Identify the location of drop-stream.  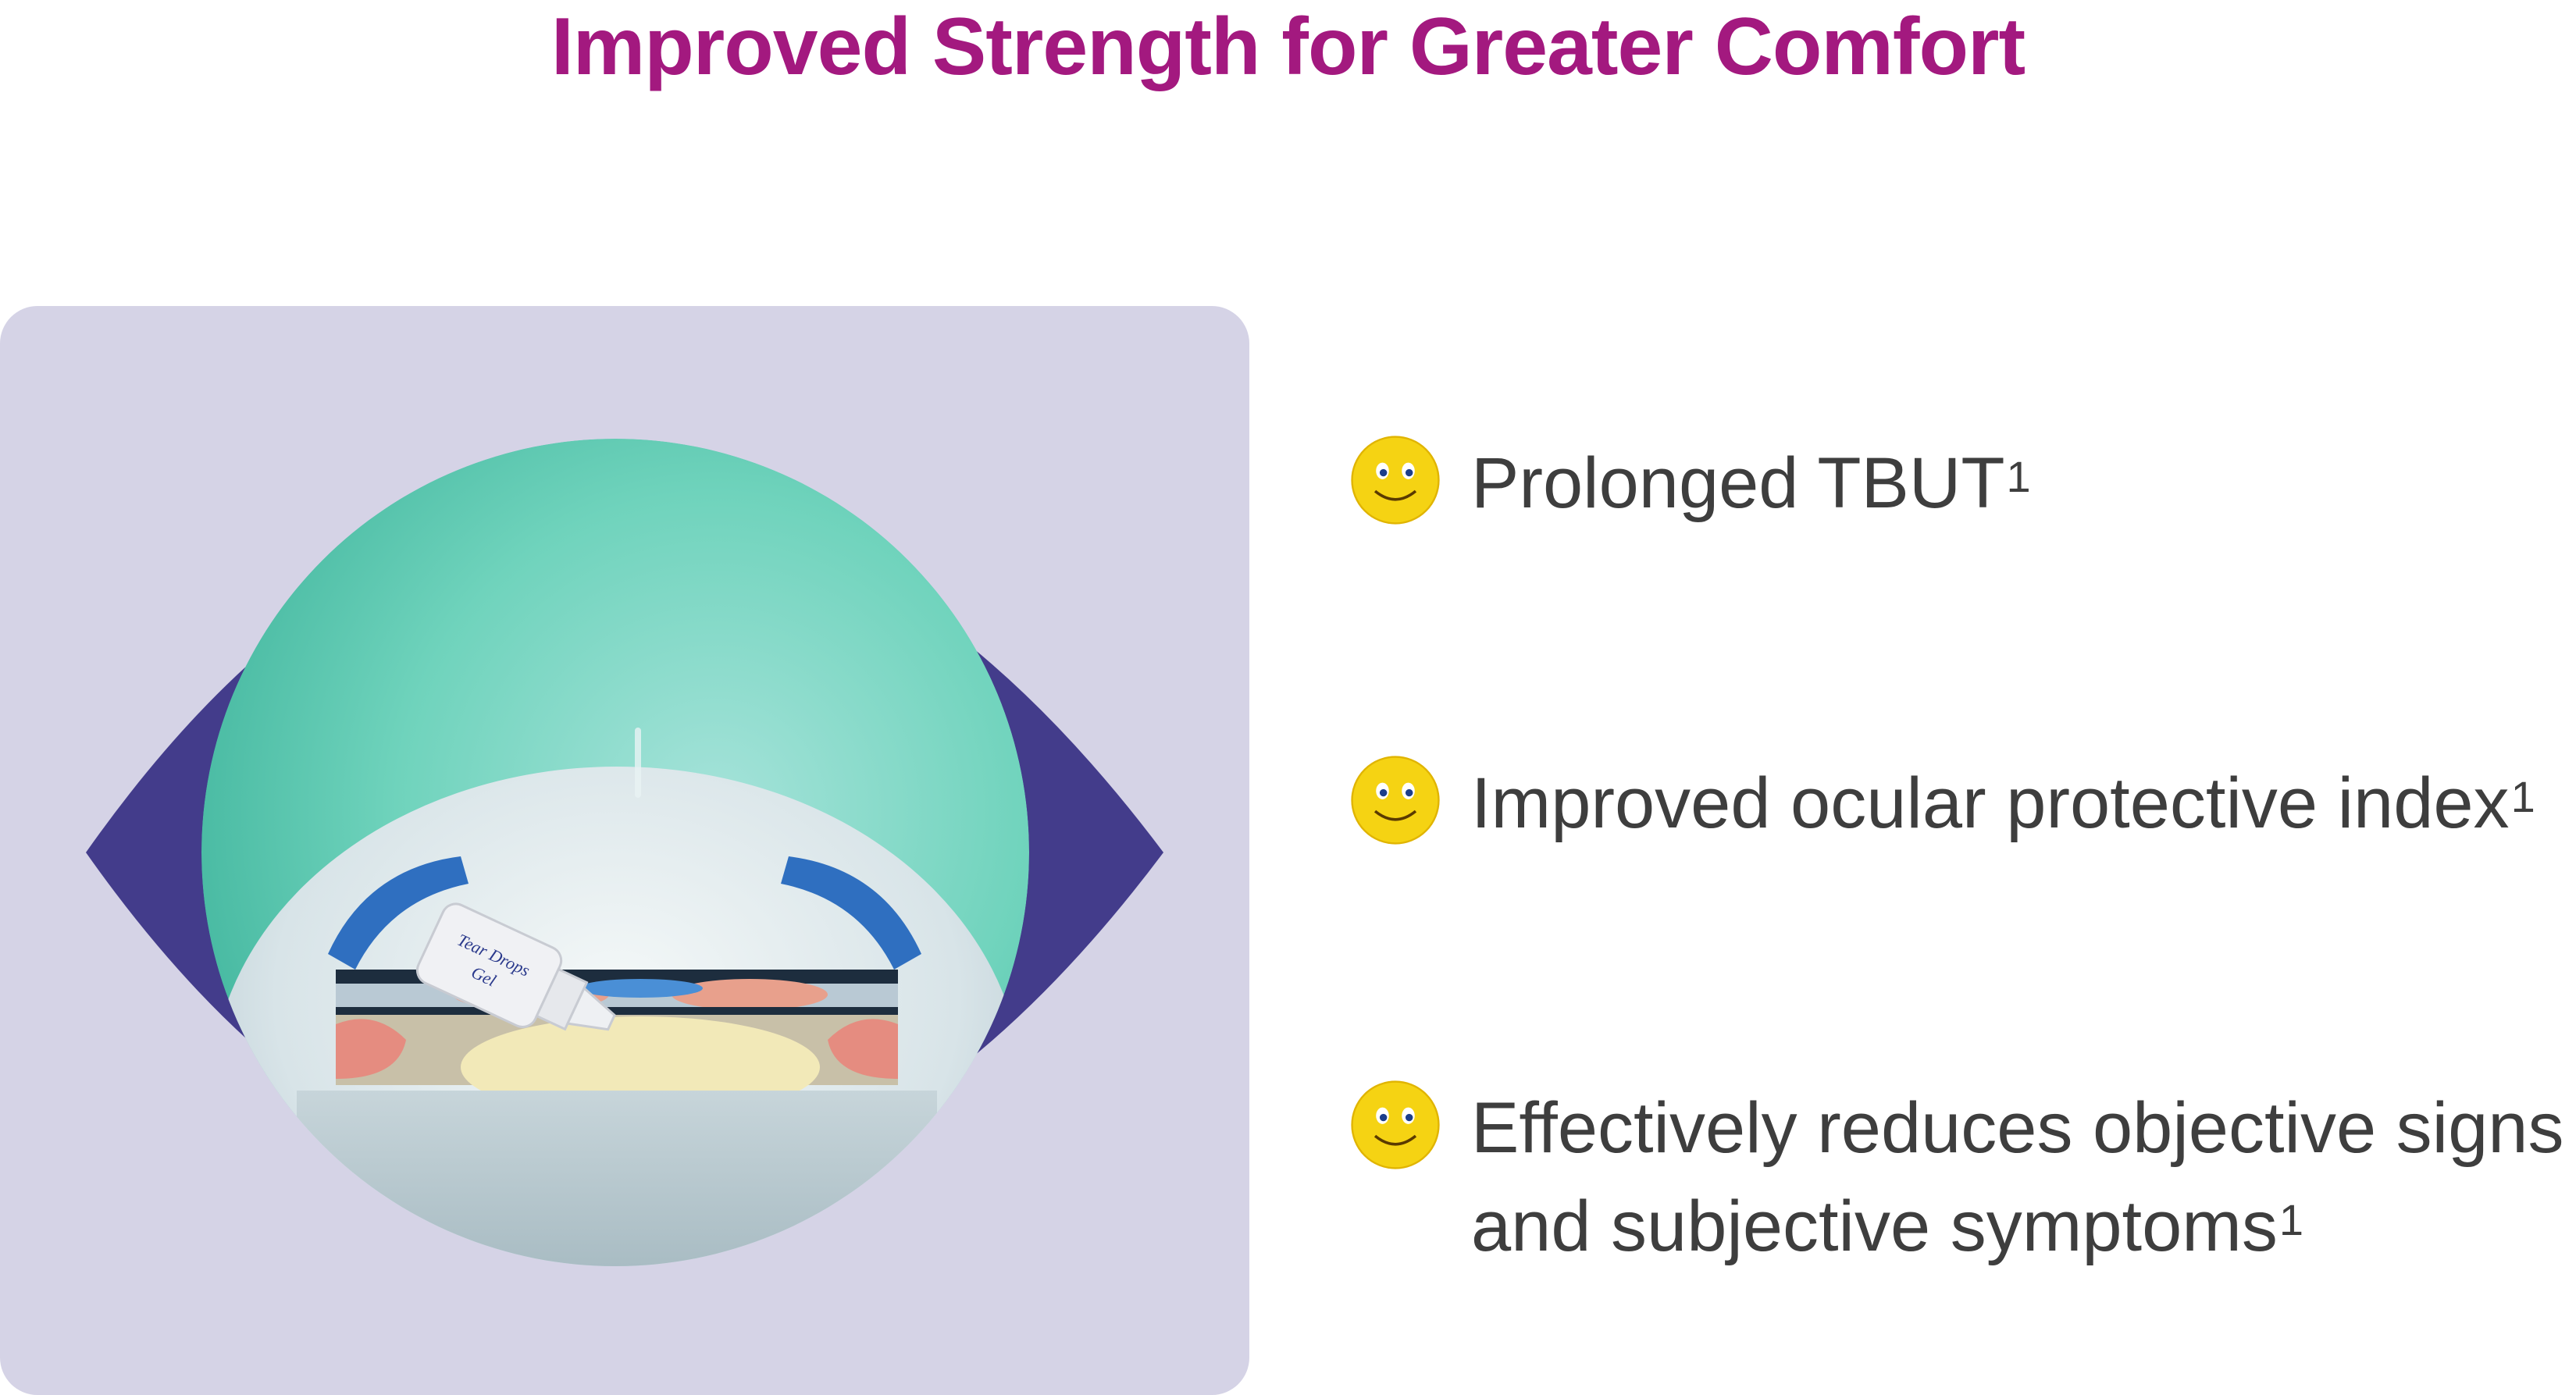
(638, 763).